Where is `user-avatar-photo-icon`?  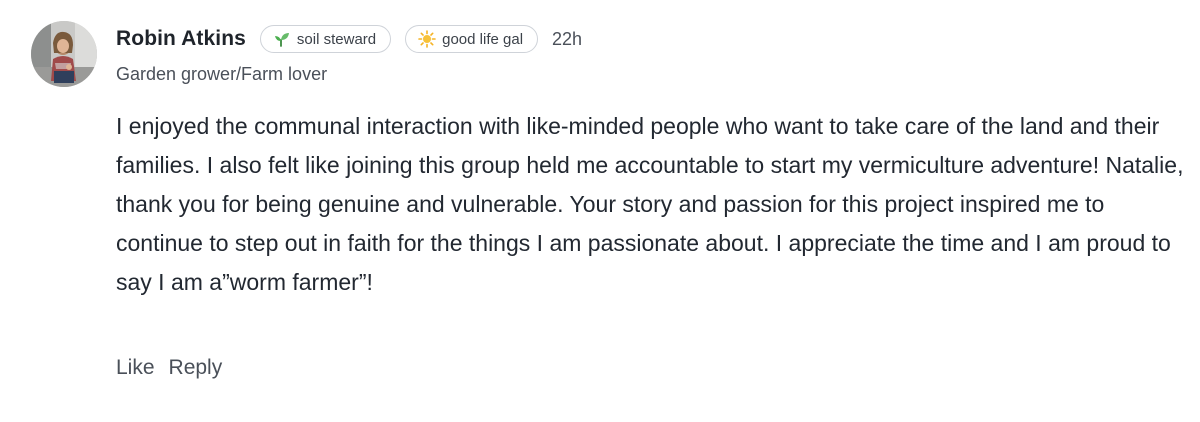
user-avatar-photo-icon is located at coordinates (64, 54).